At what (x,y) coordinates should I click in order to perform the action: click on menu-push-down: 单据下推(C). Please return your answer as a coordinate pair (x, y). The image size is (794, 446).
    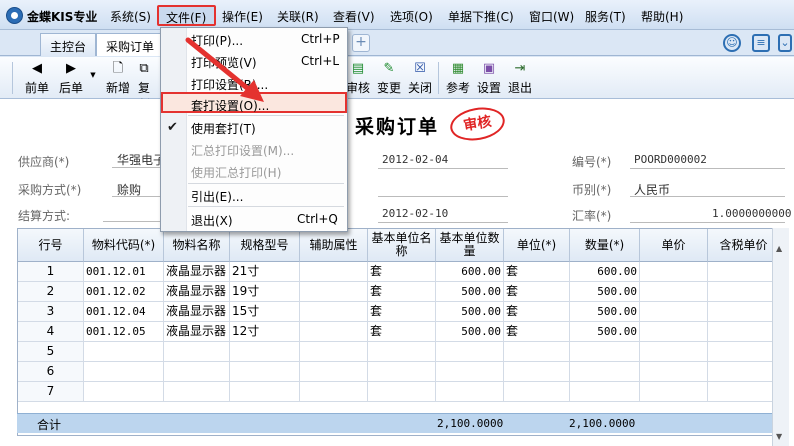
    Looking at the image, I should click on (481, 16).